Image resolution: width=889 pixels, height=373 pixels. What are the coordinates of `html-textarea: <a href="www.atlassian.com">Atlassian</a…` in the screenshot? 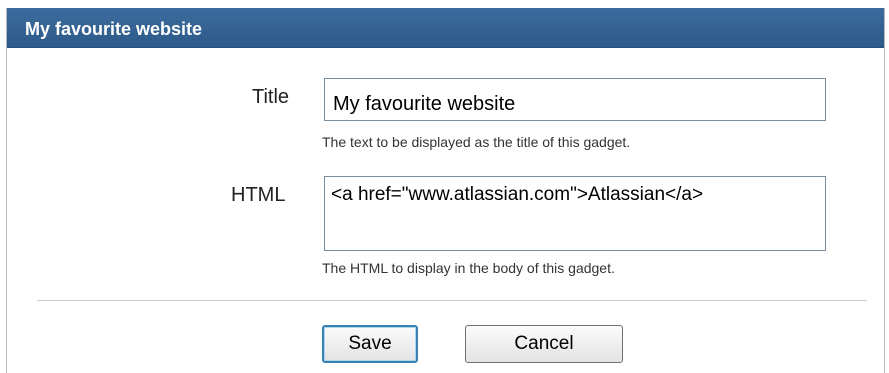 It's located at (575, 213).